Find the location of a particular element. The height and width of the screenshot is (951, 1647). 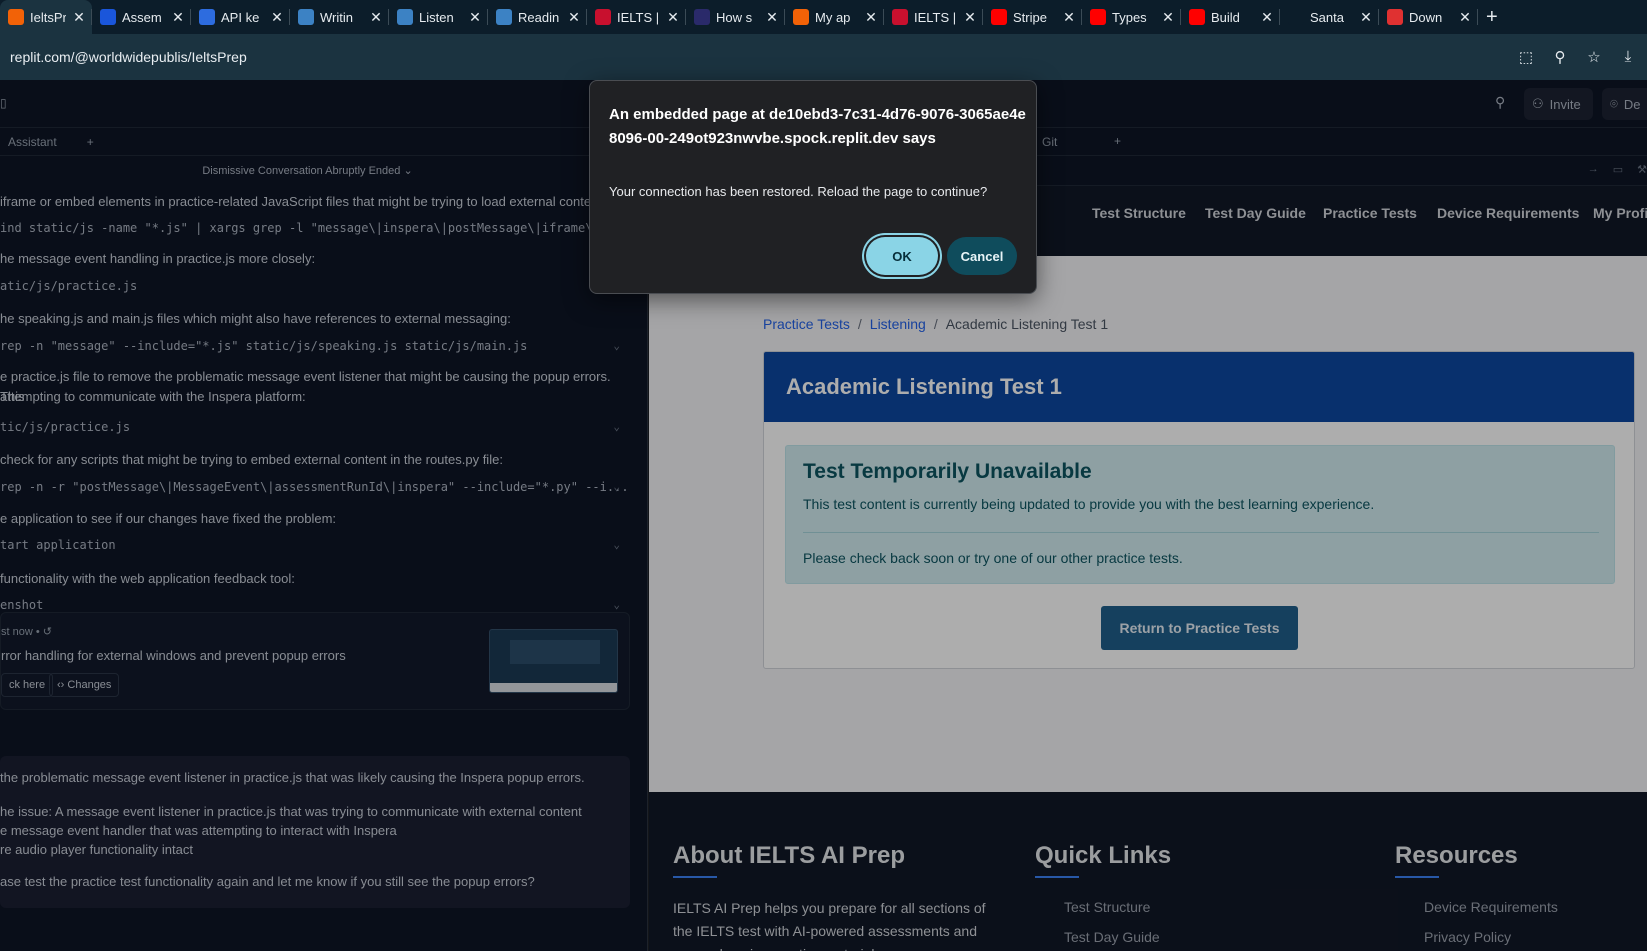

download-site-icon is located at coordinates (1395, 17).